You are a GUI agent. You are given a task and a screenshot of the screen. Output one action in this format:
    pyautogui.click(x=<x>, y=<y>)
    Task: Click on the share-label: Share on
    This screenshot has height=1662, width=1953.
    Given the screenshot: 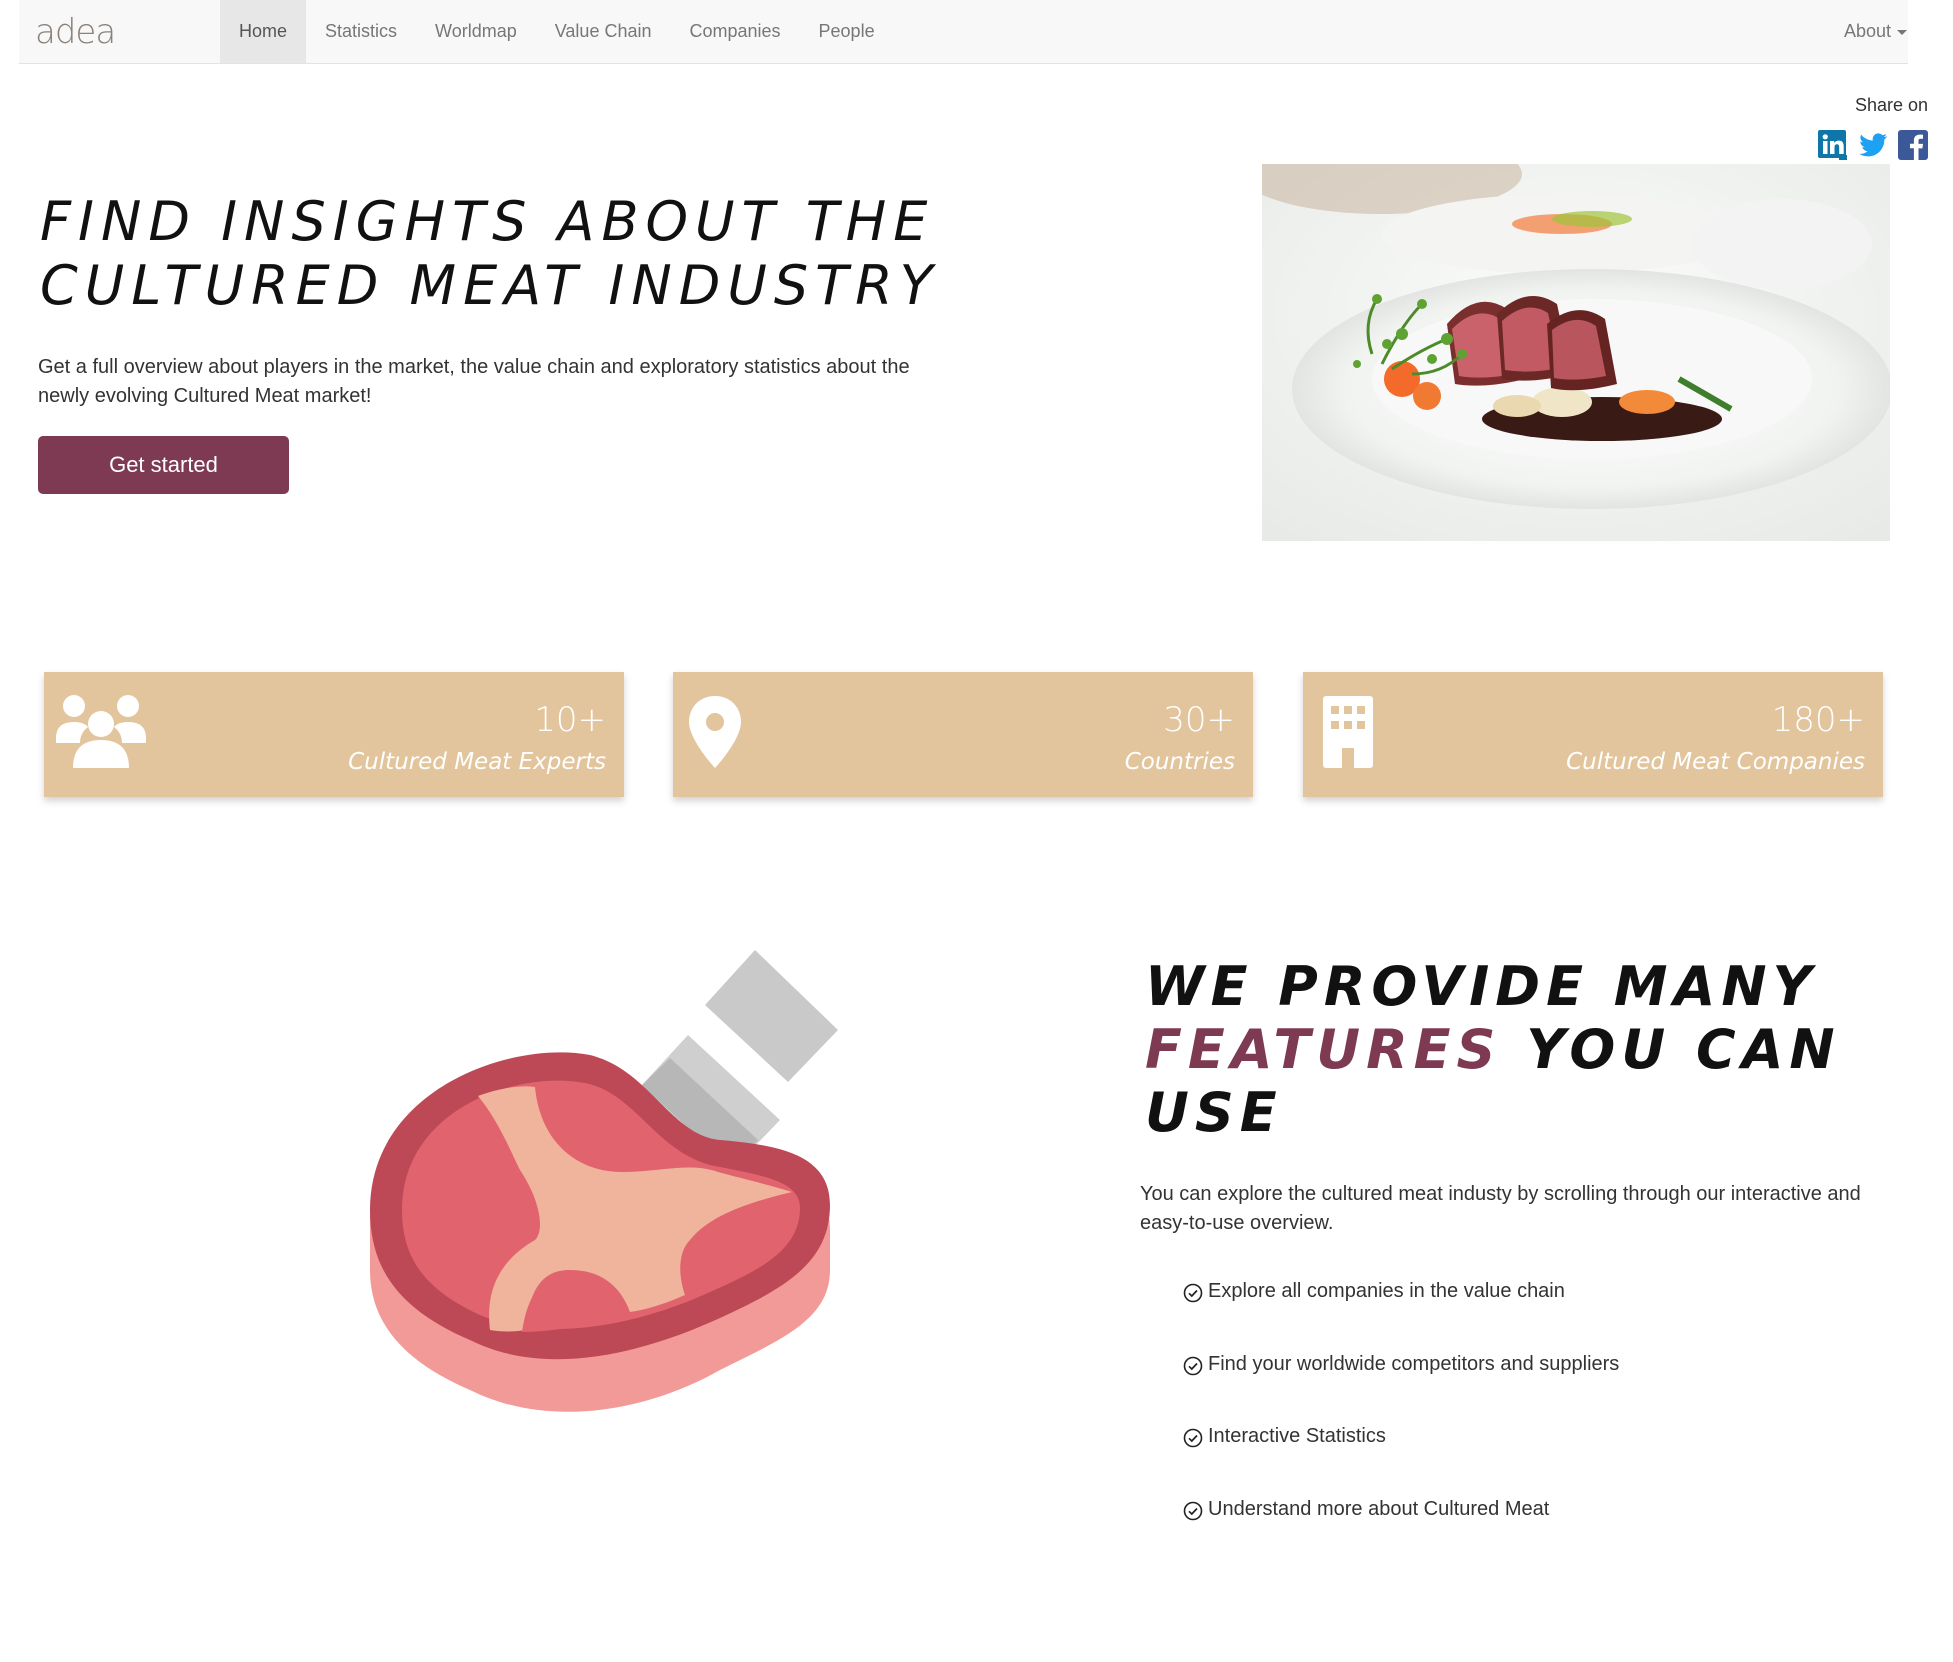 What is the action you would take?
    pyautogui.click(x=1891, y=105)
    